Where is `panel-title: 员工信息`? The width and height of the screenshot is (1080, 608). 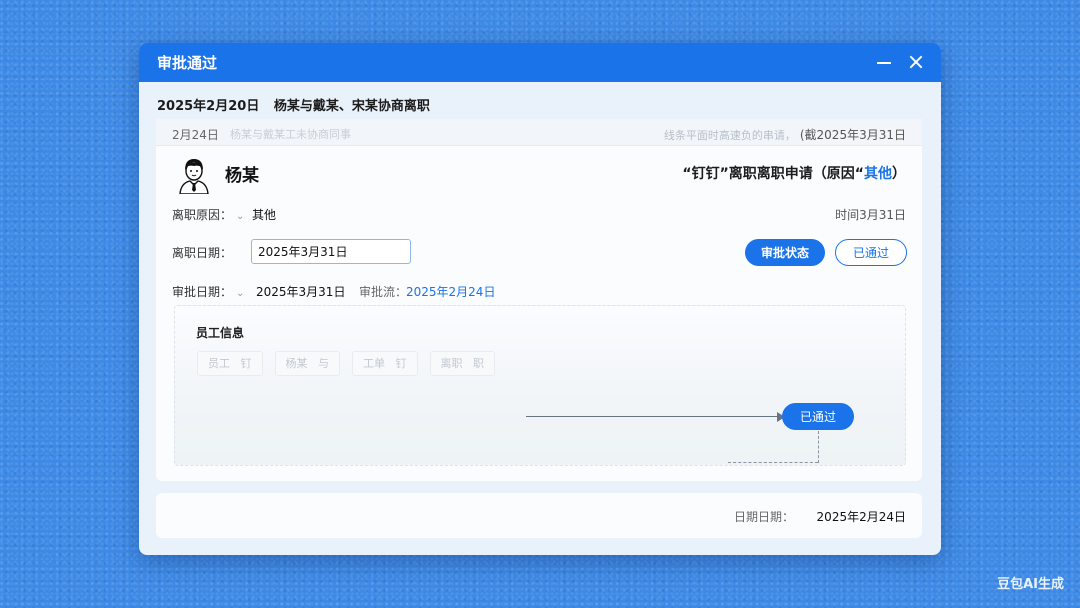 panel-title: 员工信息 is located at coordinates (220, 333).